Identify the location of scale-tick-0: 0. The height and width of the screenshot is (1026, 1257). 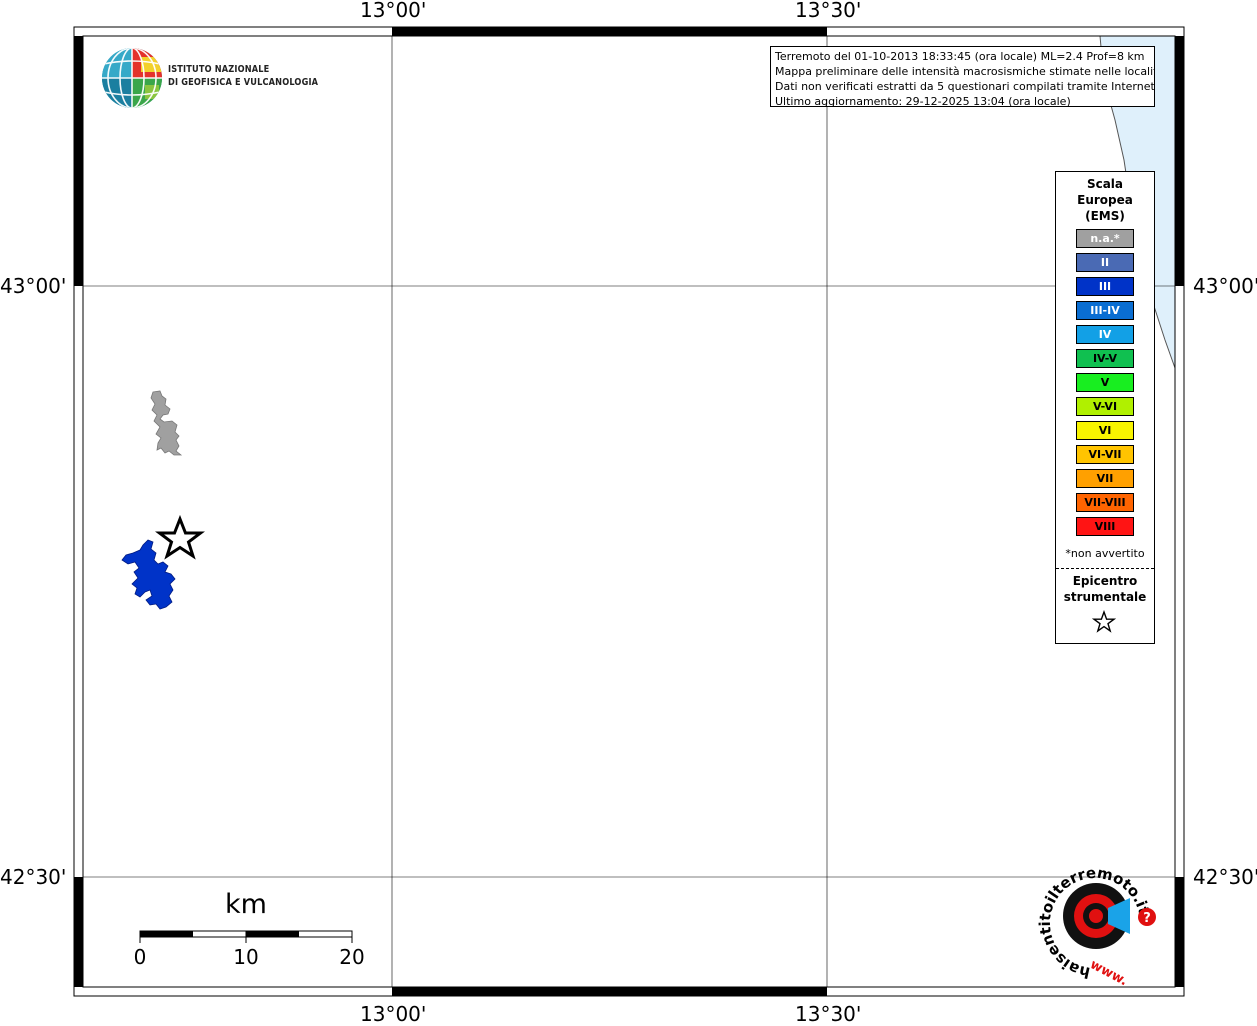
(140, 957).